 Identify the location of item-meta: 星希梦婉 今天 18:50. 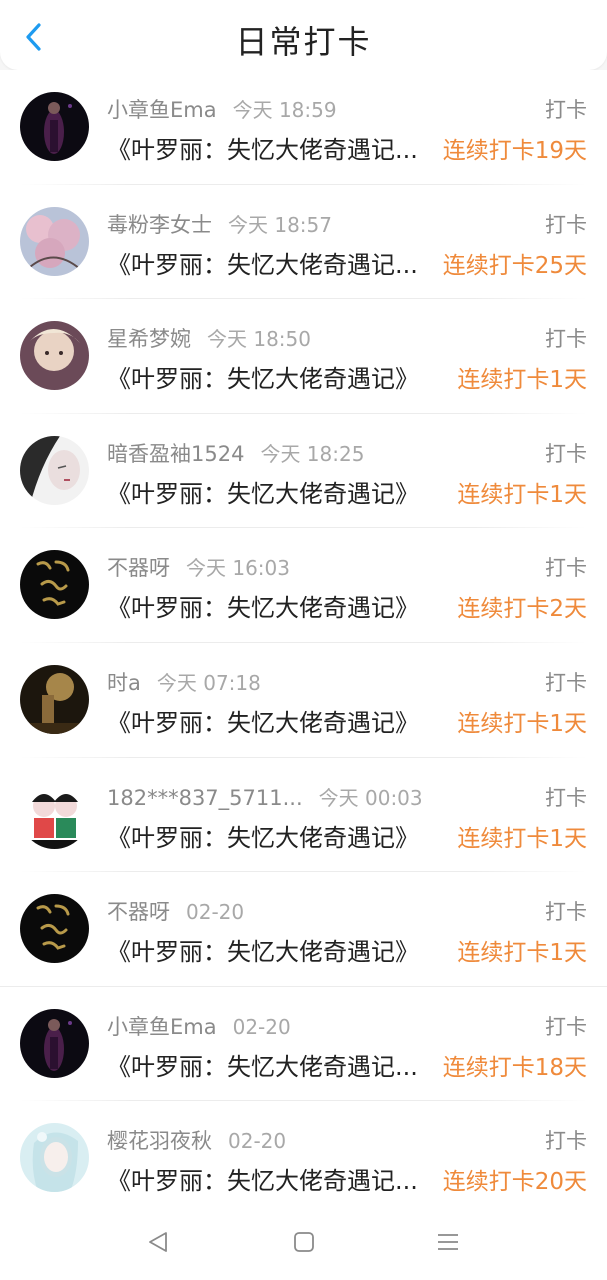
(209, 338).